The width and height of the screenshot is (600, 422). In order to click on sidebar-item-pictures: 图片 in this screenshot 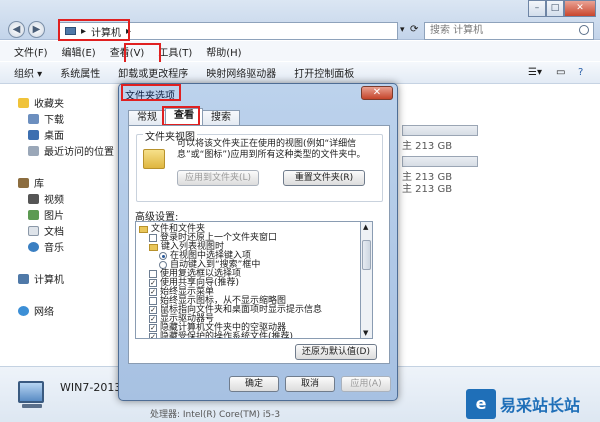, I will do `click(46, 214)`.